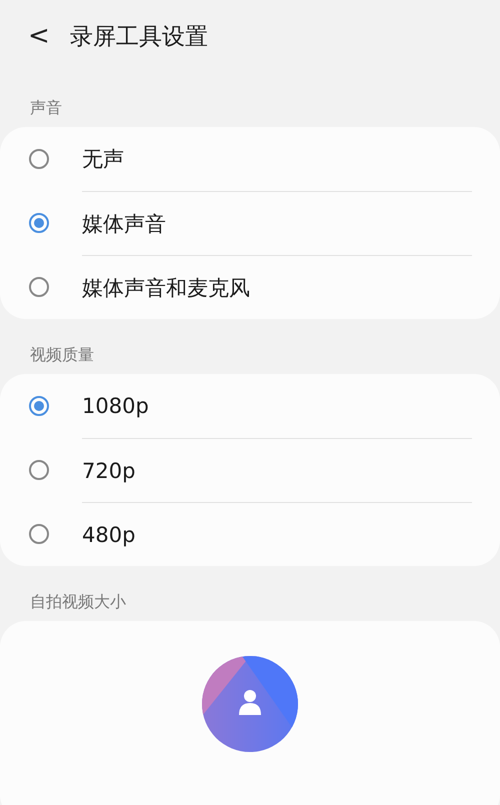 This screenshot has height=805, width=500. I want to click on option-label: 720p, so click(109, 470).